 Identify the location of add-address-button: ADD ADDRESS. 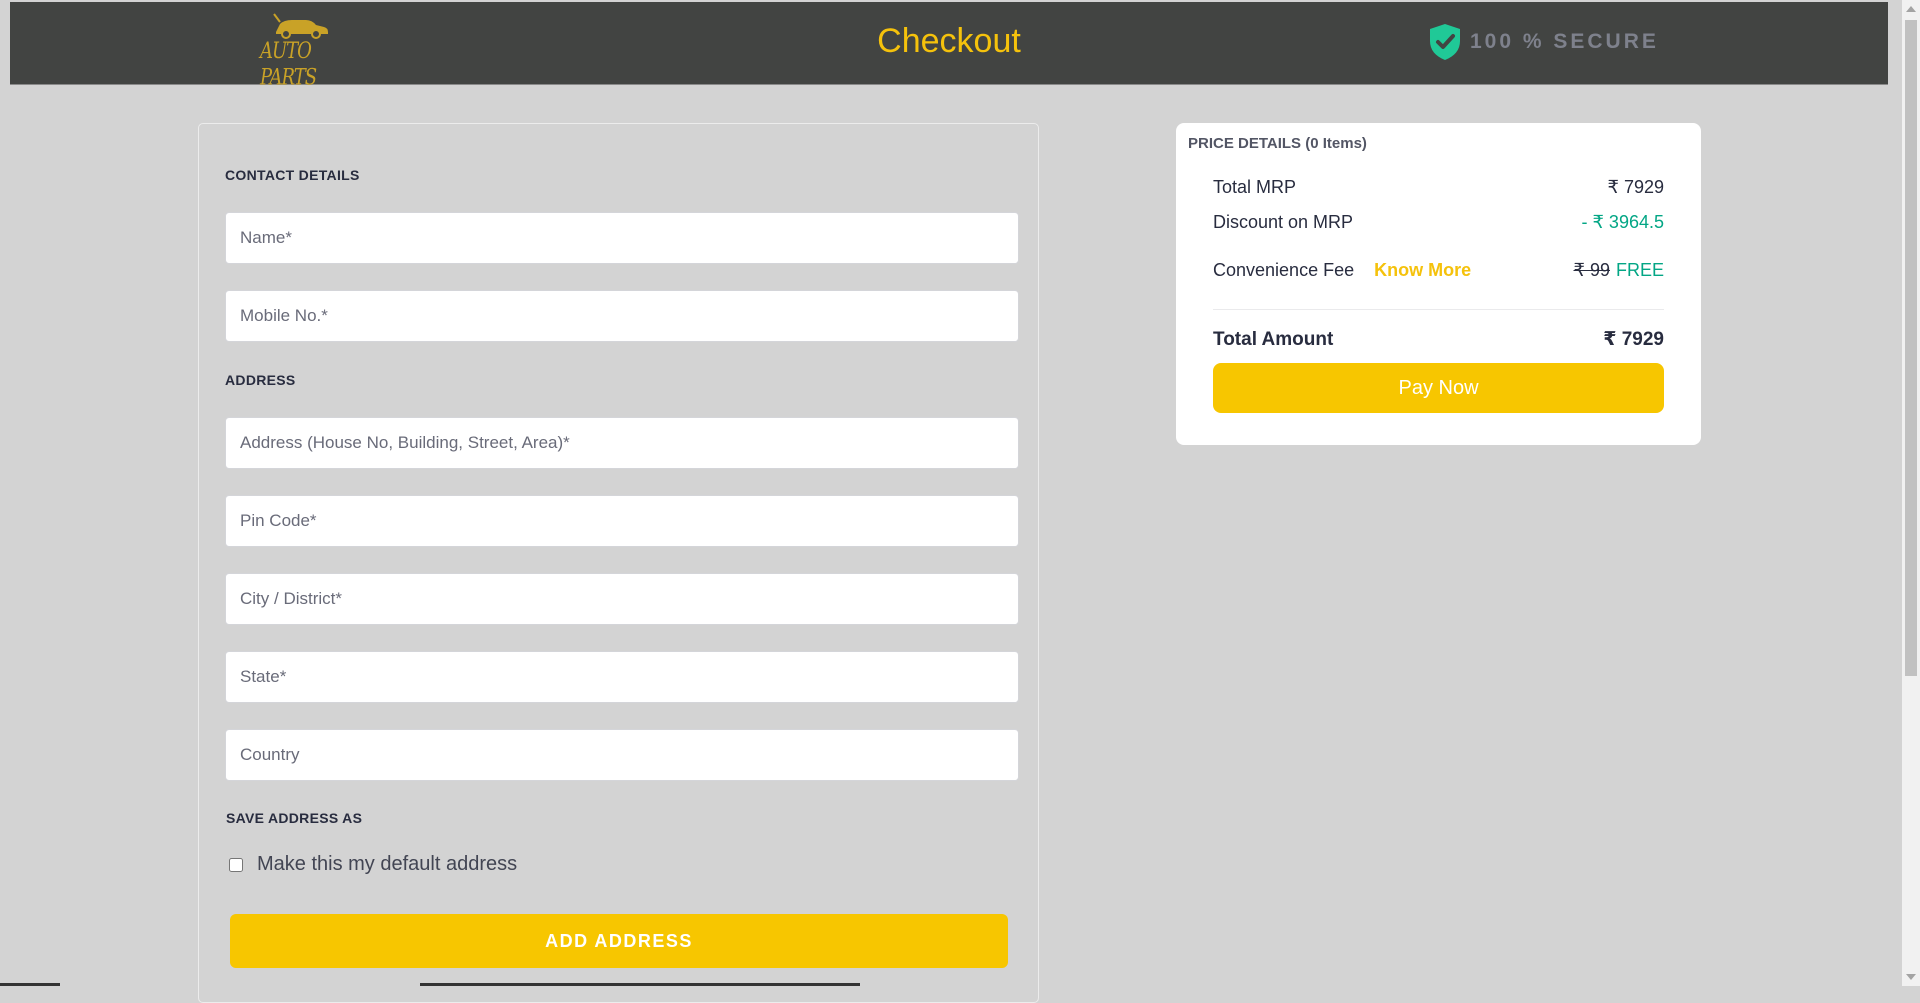
(619, 941).